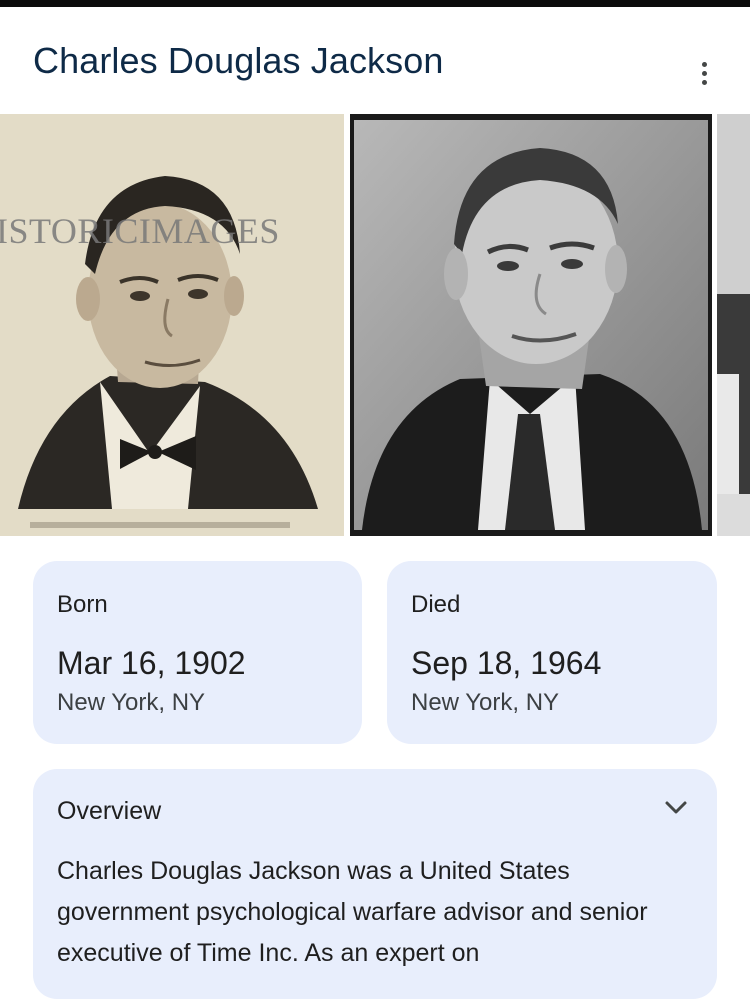 This screenshot has height=999, width=750. What do you see at coordinates (109, 811) in the screenshot?
I see `overview-title: Overview` at bounding box center [109, 811].